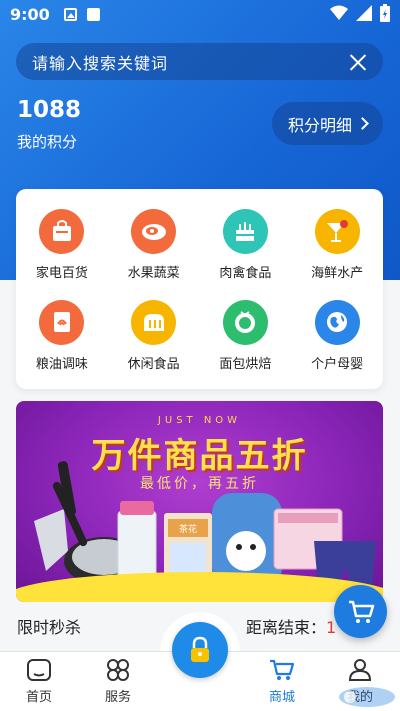  I want to click on flash-sale-title: 限时秒杀, so click(49, 627).